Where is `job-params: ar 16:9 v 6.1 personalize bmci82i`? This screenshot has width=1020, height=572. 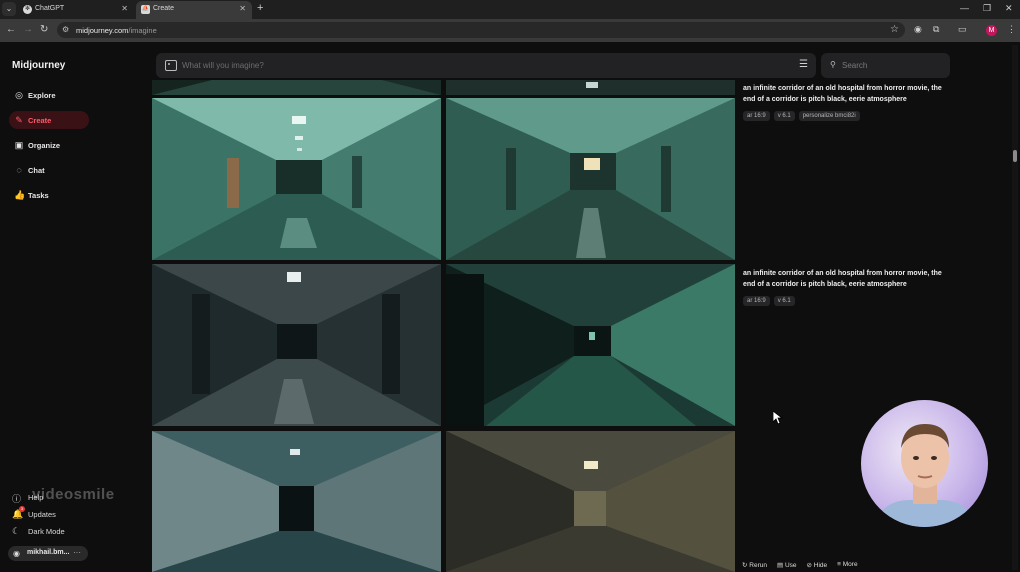
job-params: ar 16:9 v 6.1 personalize bmci82i is located at coordinates (801, 116).